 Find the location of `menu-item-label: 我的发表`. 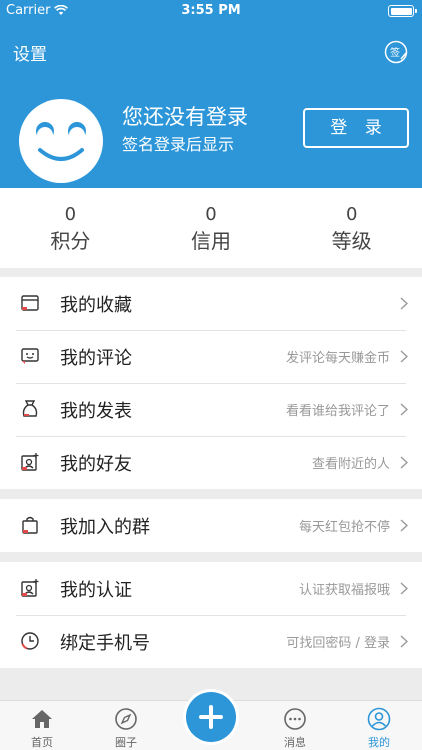

menu-item-label: 我的发表 is located at coordinates (96, 411).